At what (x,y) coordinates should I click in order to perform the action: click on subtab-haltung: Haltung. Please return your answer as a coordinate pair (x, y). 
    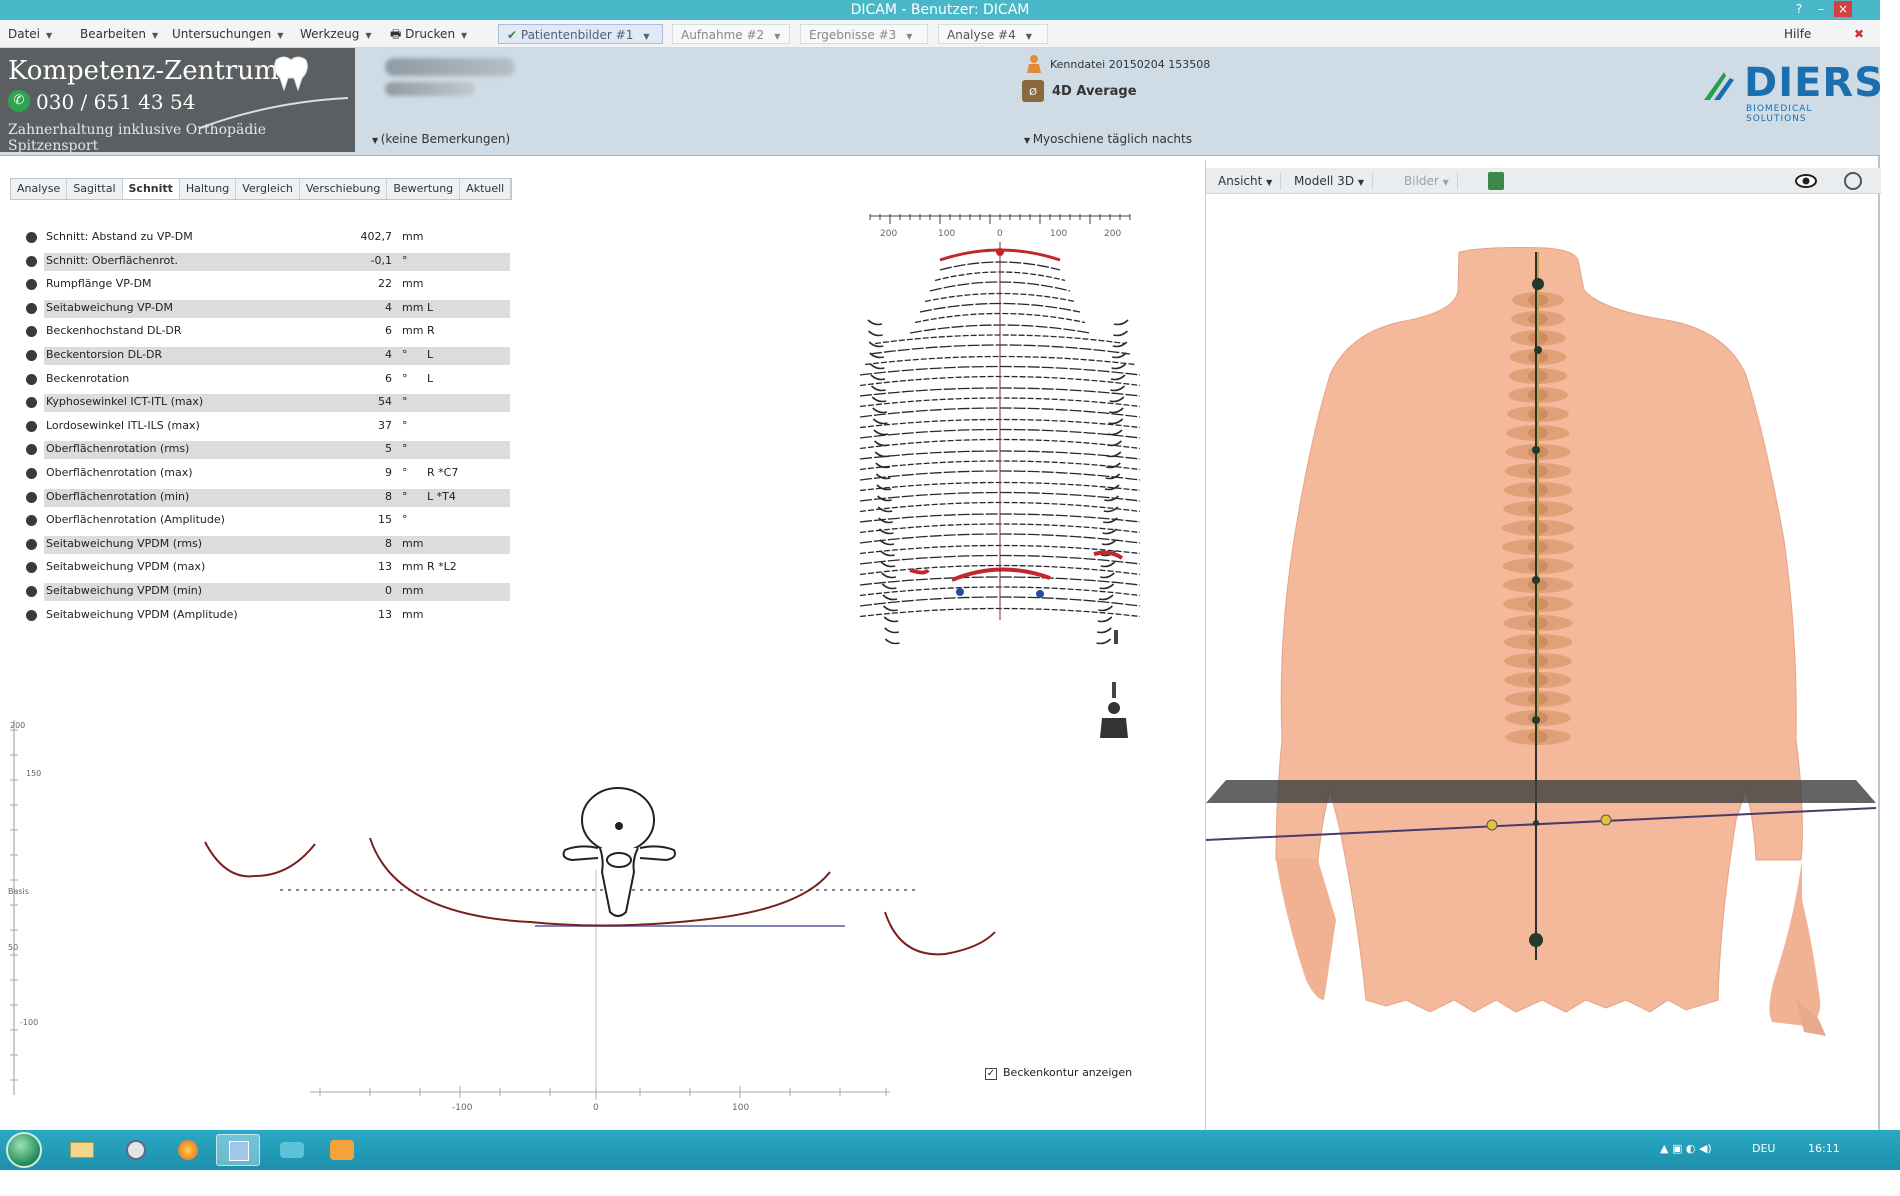
    Looking at the image, I should click on (208, 189).